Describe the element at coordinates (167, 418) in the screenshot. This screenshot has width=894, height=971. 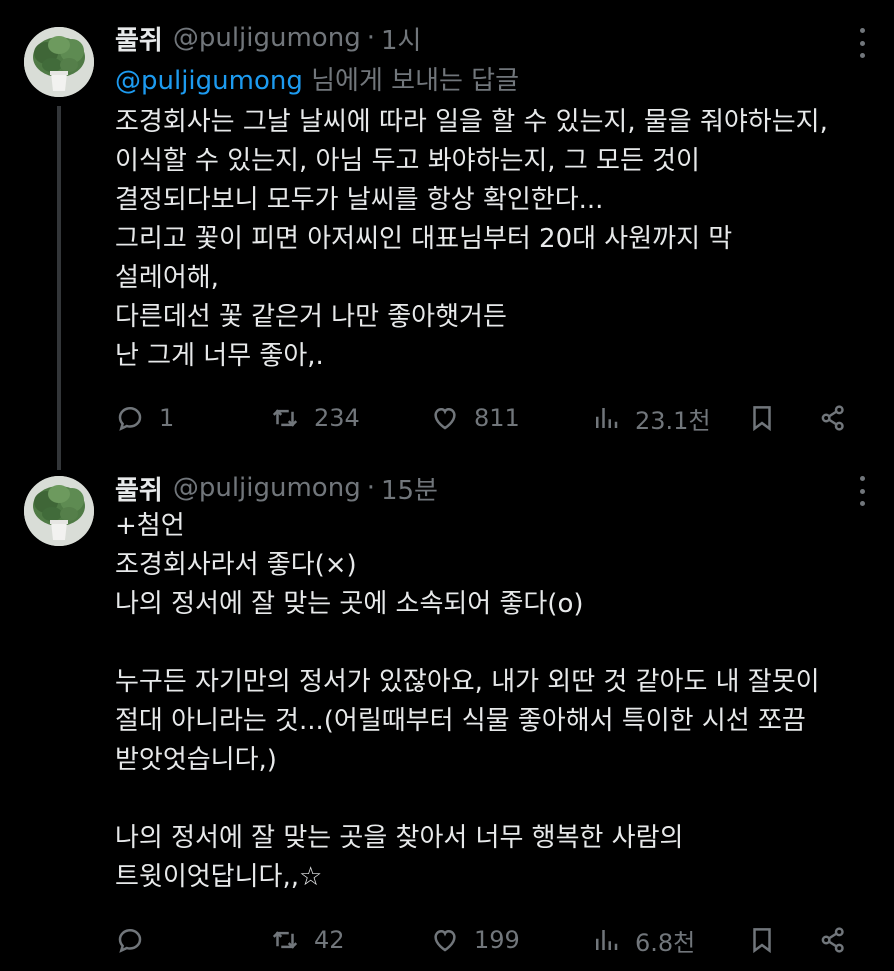
I see `reply-count: 1` at that location.